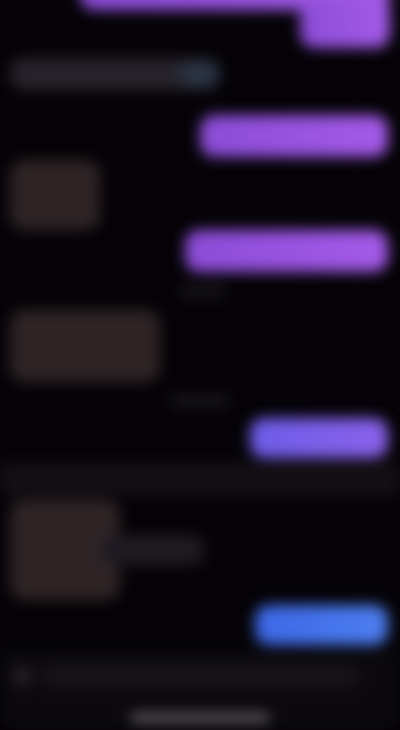 The width and height of the screenshot is (400, 730). Describe the element at coordinates (22, 676) in the screenshot. I see `plus-icon` at that location.